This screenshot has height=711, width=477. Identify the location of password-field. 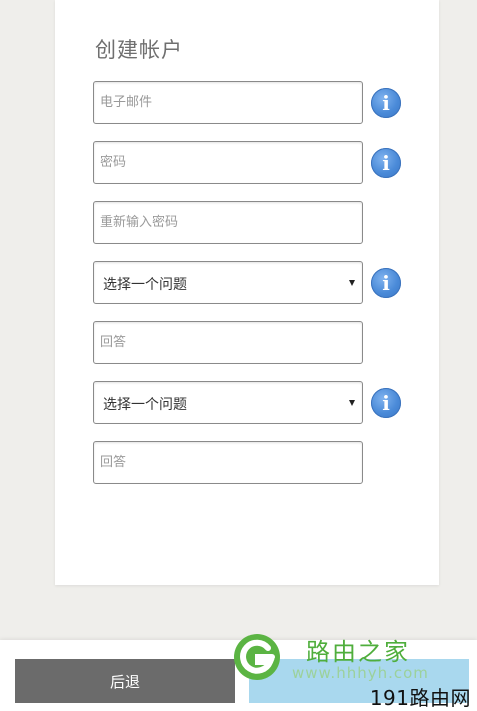
(228, 162).